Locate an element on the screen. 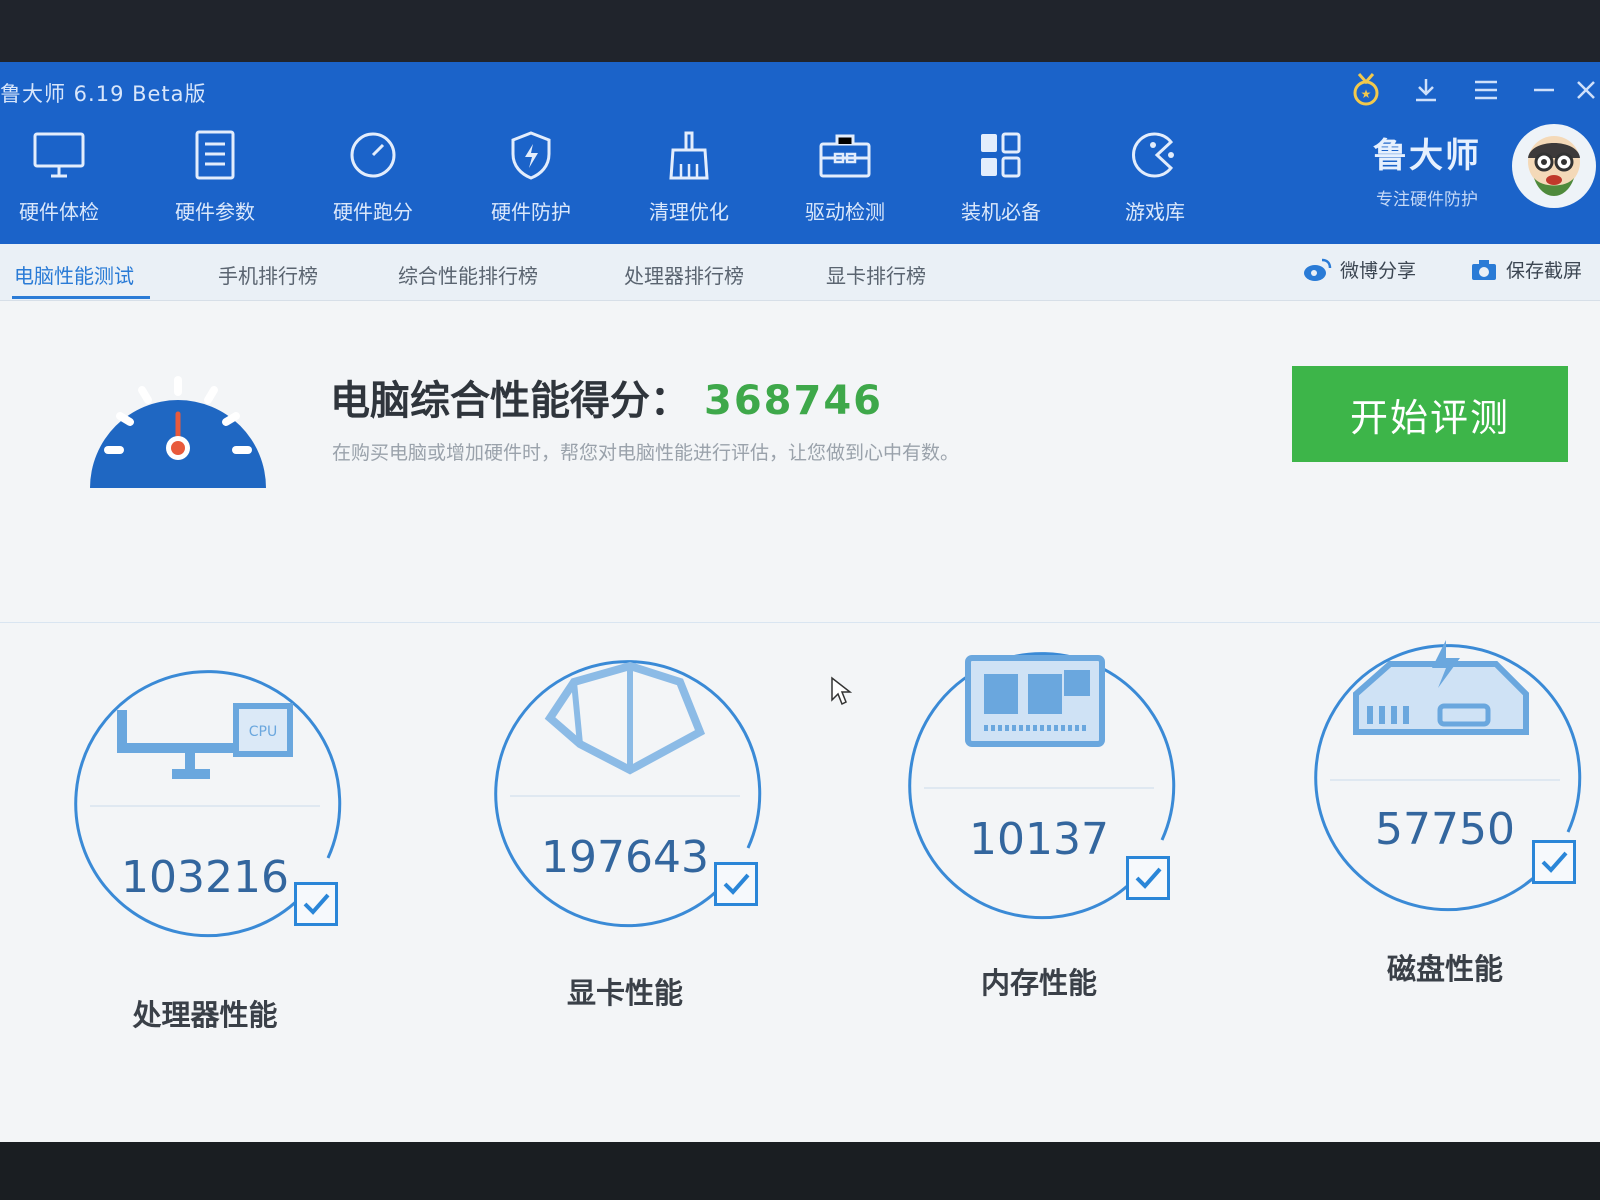 This screenshot has width=1600, height=1200. brand-logo: 鲁大师 专注硬件防护 is located at coordinates (1427, 169).